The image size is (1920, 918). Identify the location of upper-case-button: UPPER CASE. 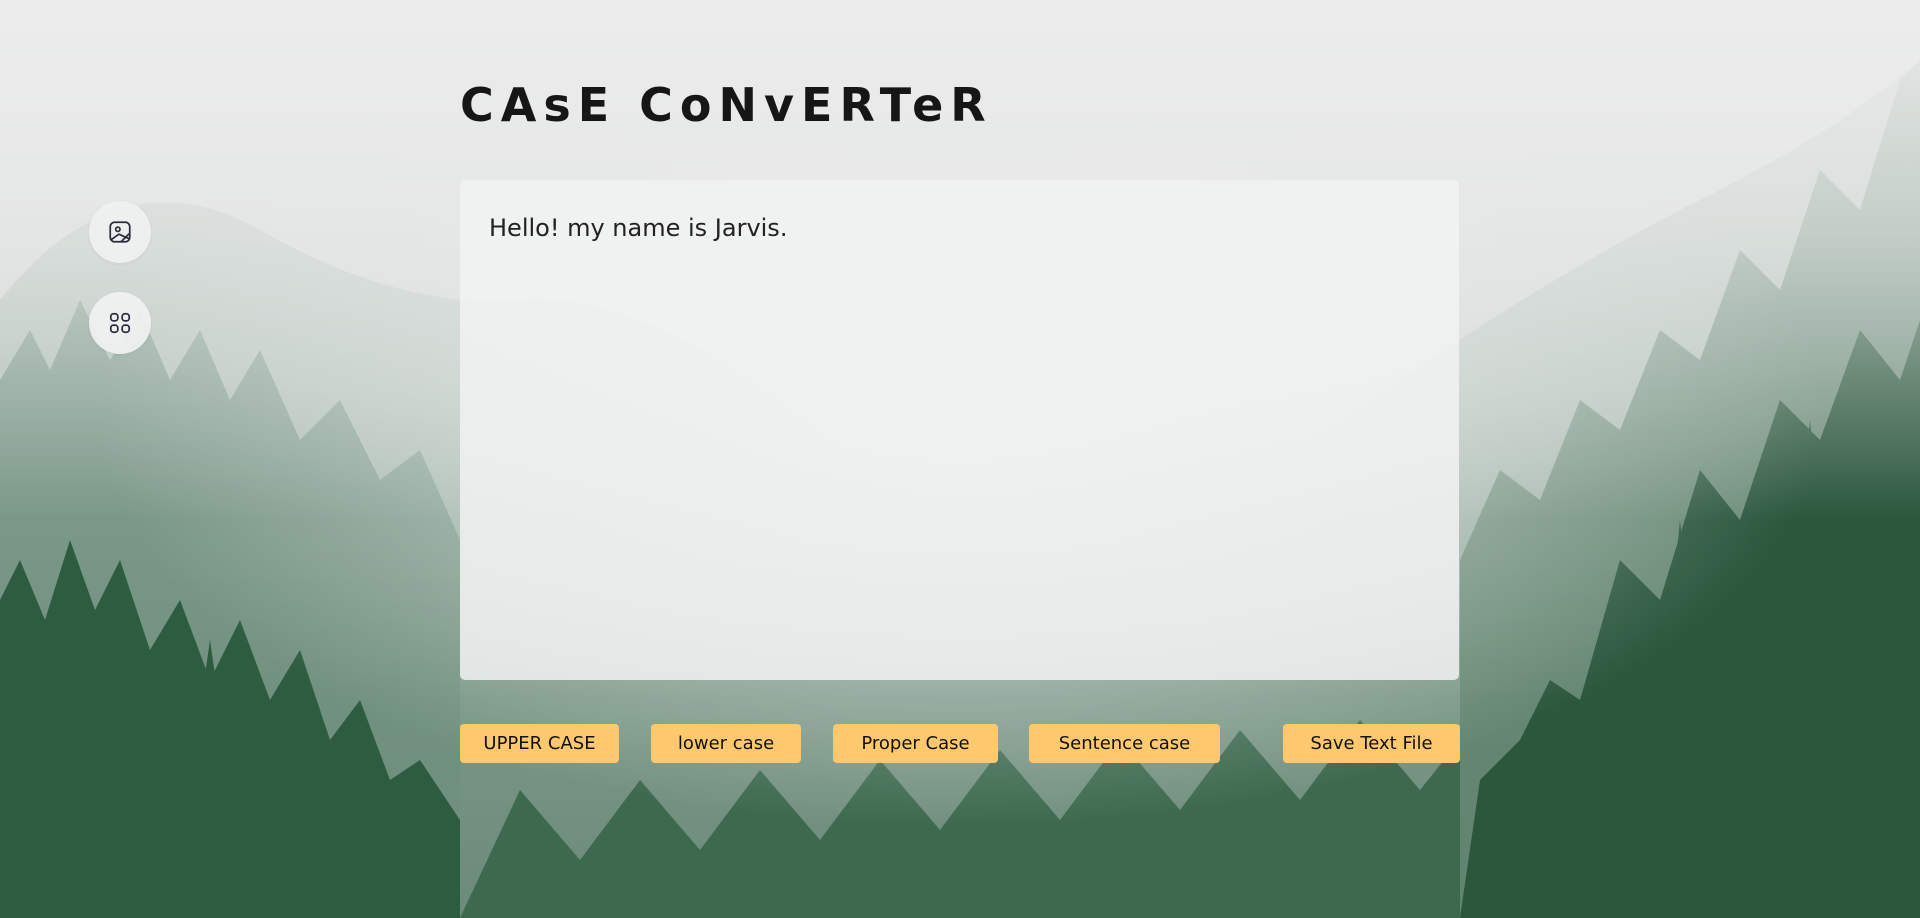
(539, 743).